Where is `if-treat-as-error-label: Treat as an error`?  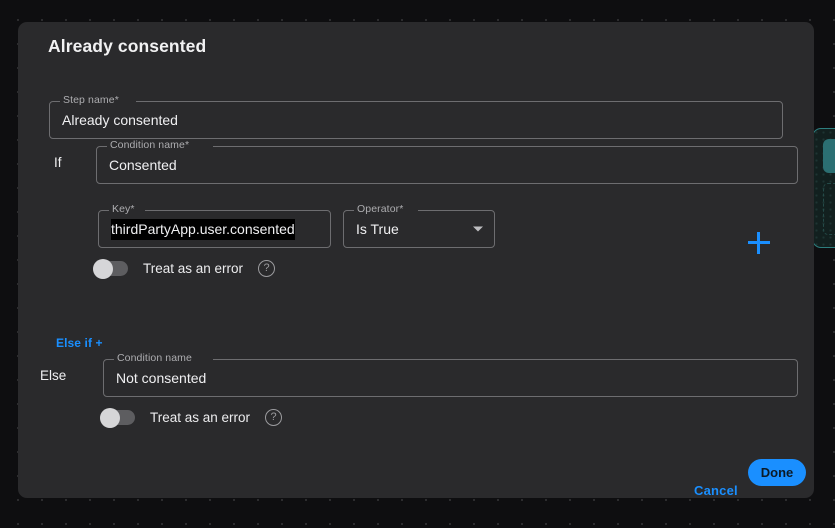
if-treat-as-error-label: Treat as an error is located at coordinates (193, 268).